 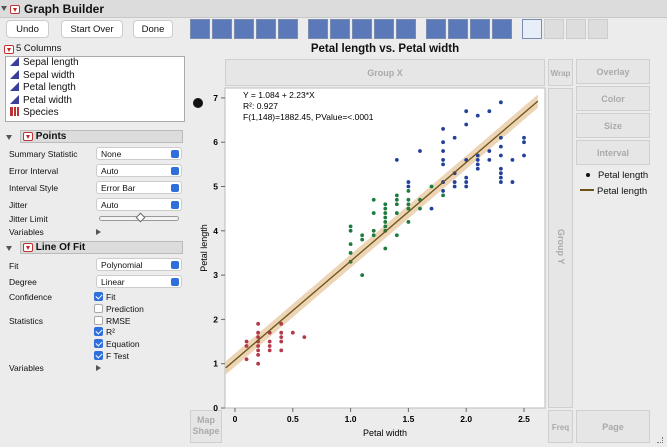 What do you see at coordinates (139, 170) in the screenshot?
I see `error-interval-select: Auto` at bounding box center [139, 170].